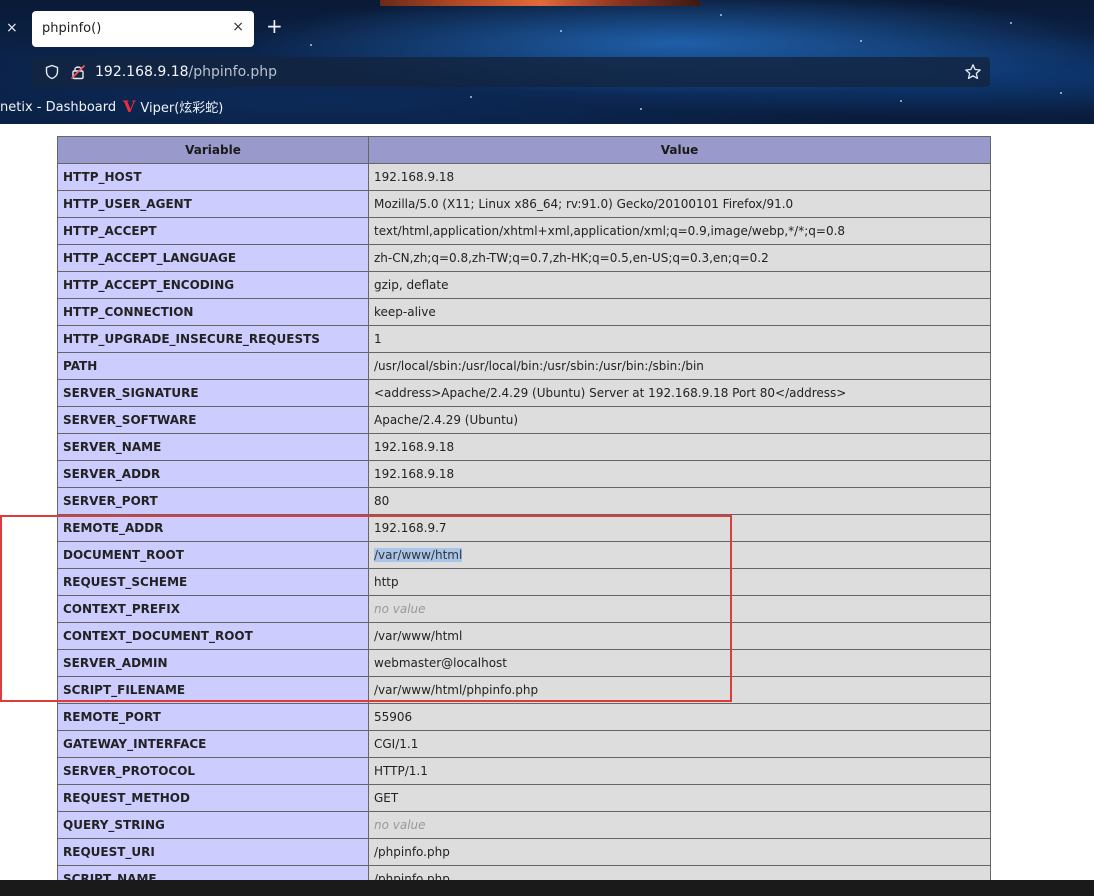  What do you see at coordinates (396, 744) in the screenshot?
I see `value-text: CGI/1.1` at bounding box center [396, 744].